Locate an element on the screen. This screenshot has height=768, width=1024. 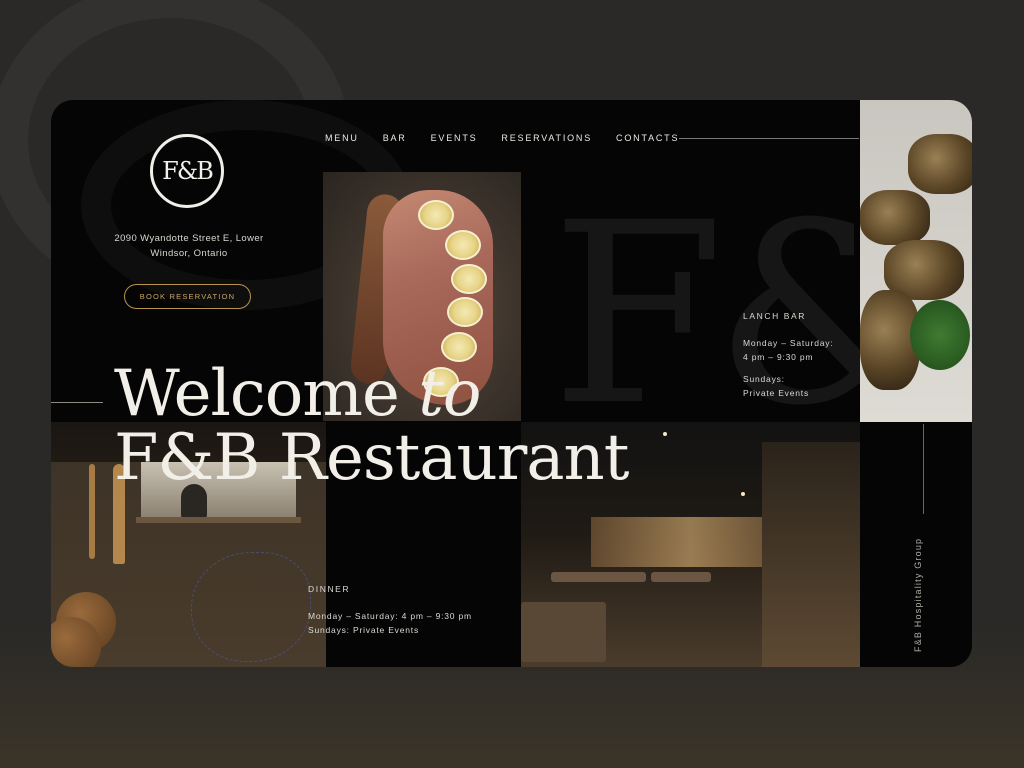
hospitality-group-label: F&B Hospitality Group is located at coordinates (918, 594).